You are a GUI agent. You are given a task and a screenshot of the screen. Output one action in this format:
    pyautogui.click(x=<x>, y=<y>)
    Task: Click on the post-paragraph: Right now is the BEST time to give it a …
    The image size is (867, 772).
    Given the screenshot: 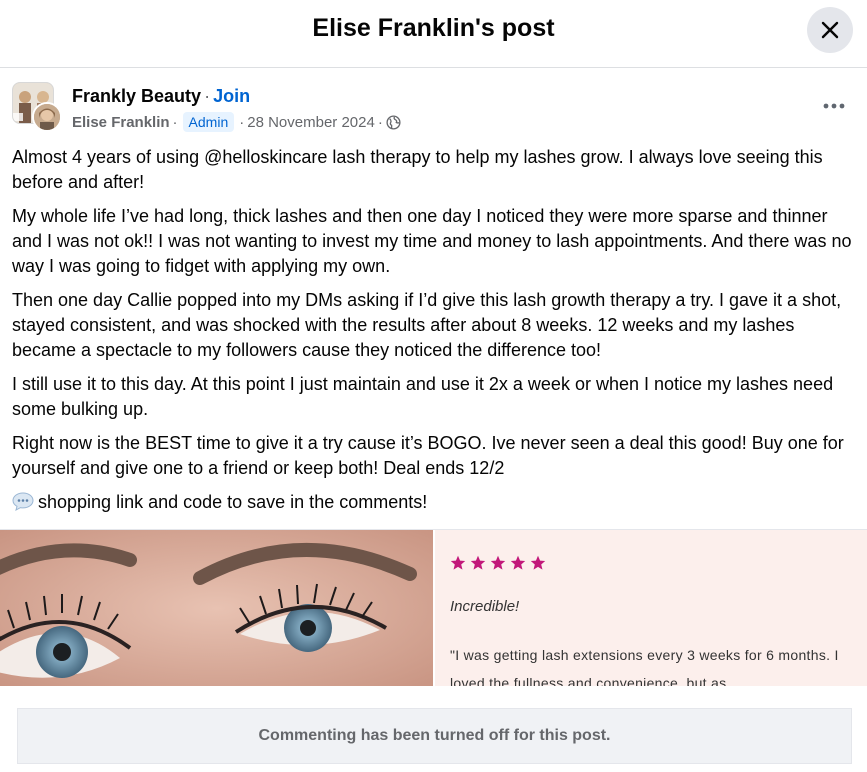 What is the action you would take?
    pyautogui.click(x=428, y=455)
    